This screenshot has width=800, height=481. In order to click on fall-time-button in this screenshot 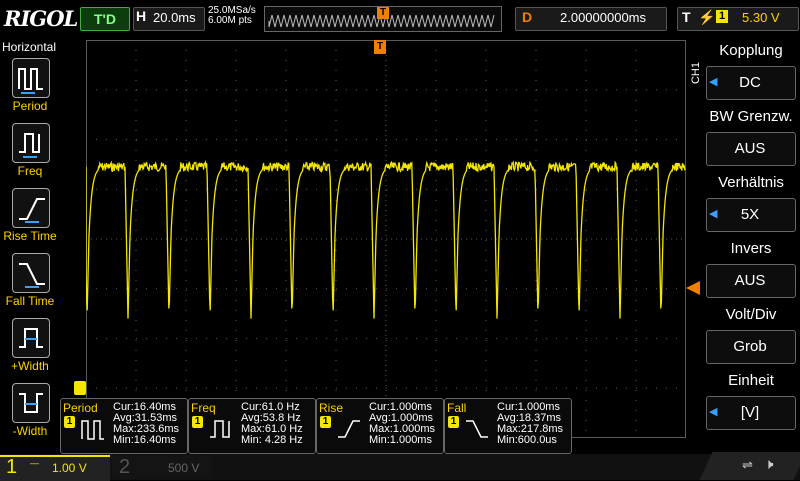, I will do `click(31, 273)`.